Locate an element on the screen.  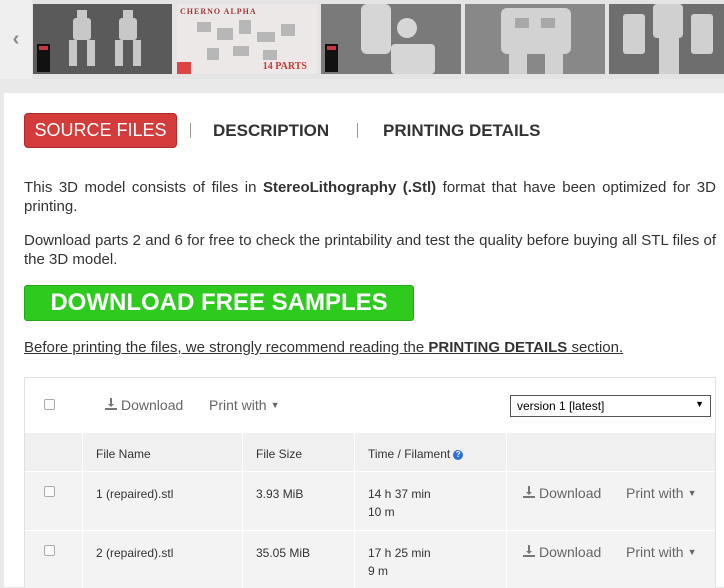
header-file-name: File Name is located at coordinates (123, 454).